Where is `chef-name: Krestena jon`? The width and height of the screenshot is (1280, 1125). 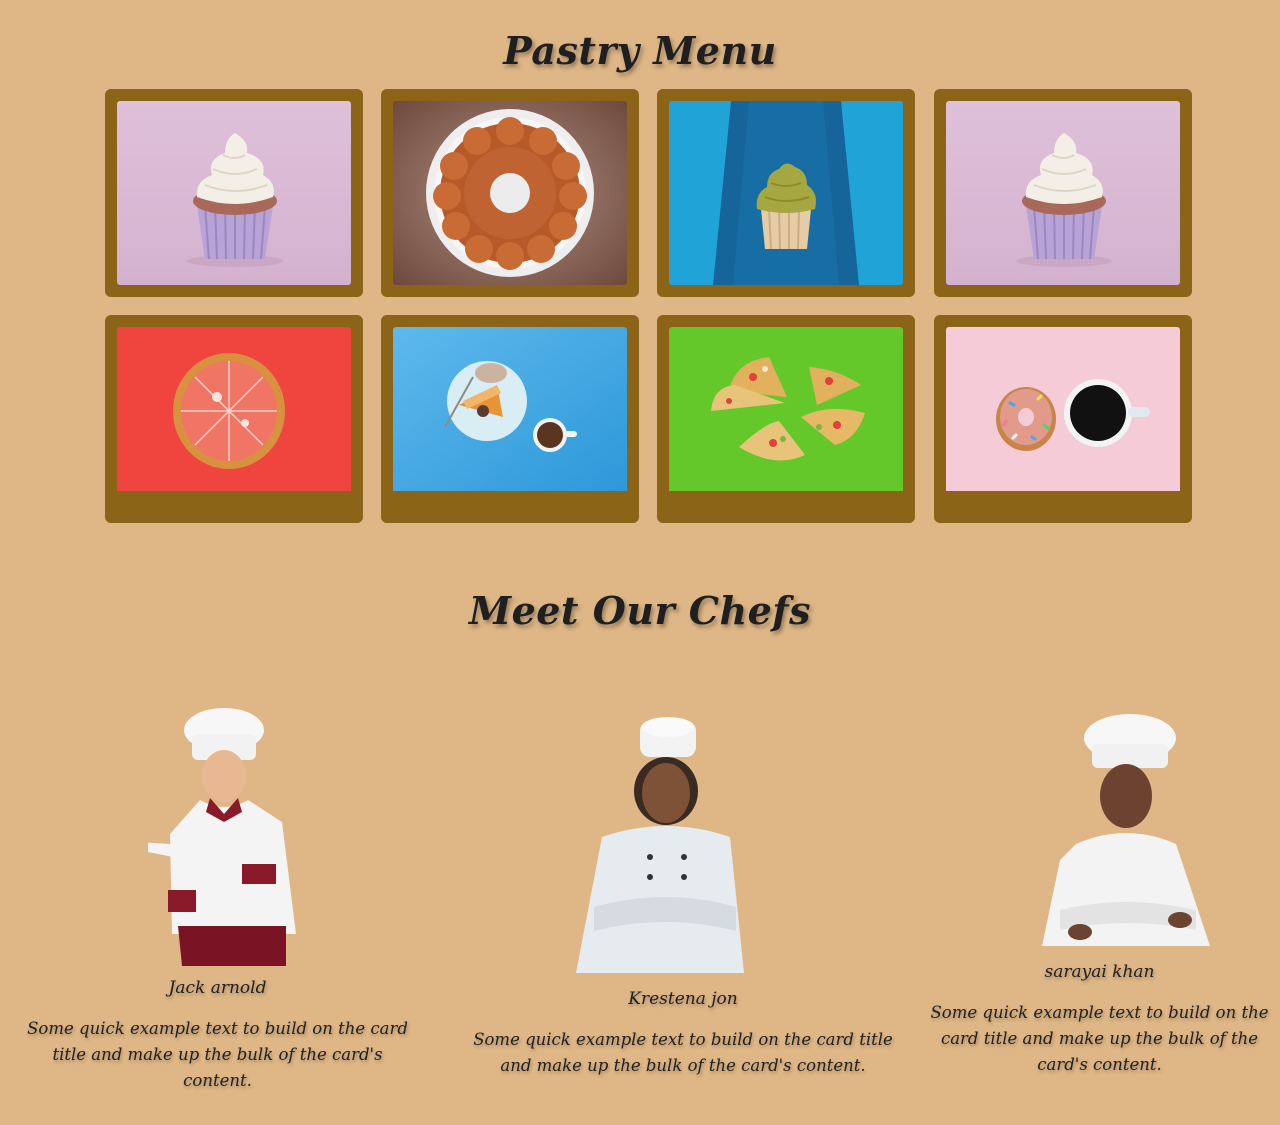 chef-name: Krestena jon is located at coordinates (683, 999).